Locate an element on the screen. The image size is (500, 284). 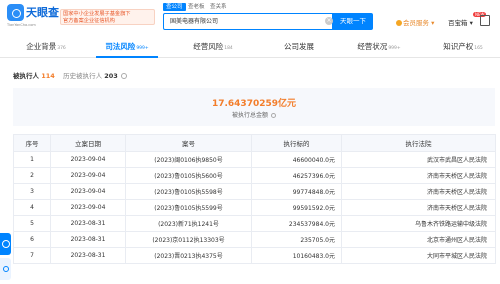
tab-history-executee: 历史被执行人 203 is located at coordinates (91, 76).